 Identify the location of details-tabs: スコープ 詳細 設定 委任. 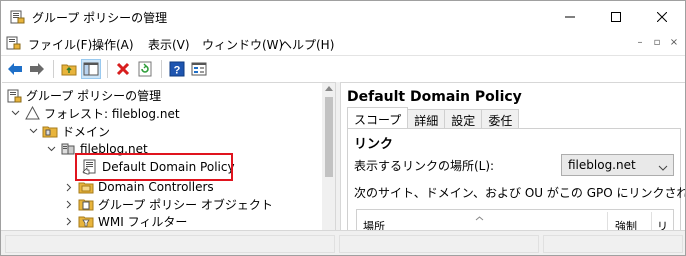
(433, 117).